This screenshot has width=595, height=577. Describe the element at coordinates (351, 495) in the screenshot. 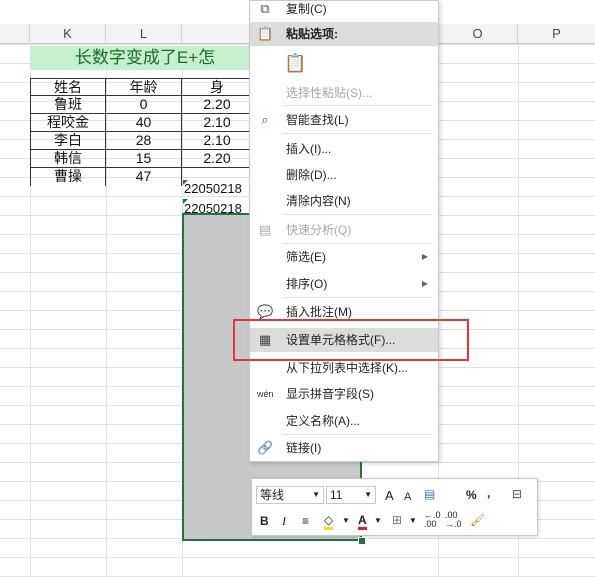

I see `font-size-select: 11 ▼` at that location.